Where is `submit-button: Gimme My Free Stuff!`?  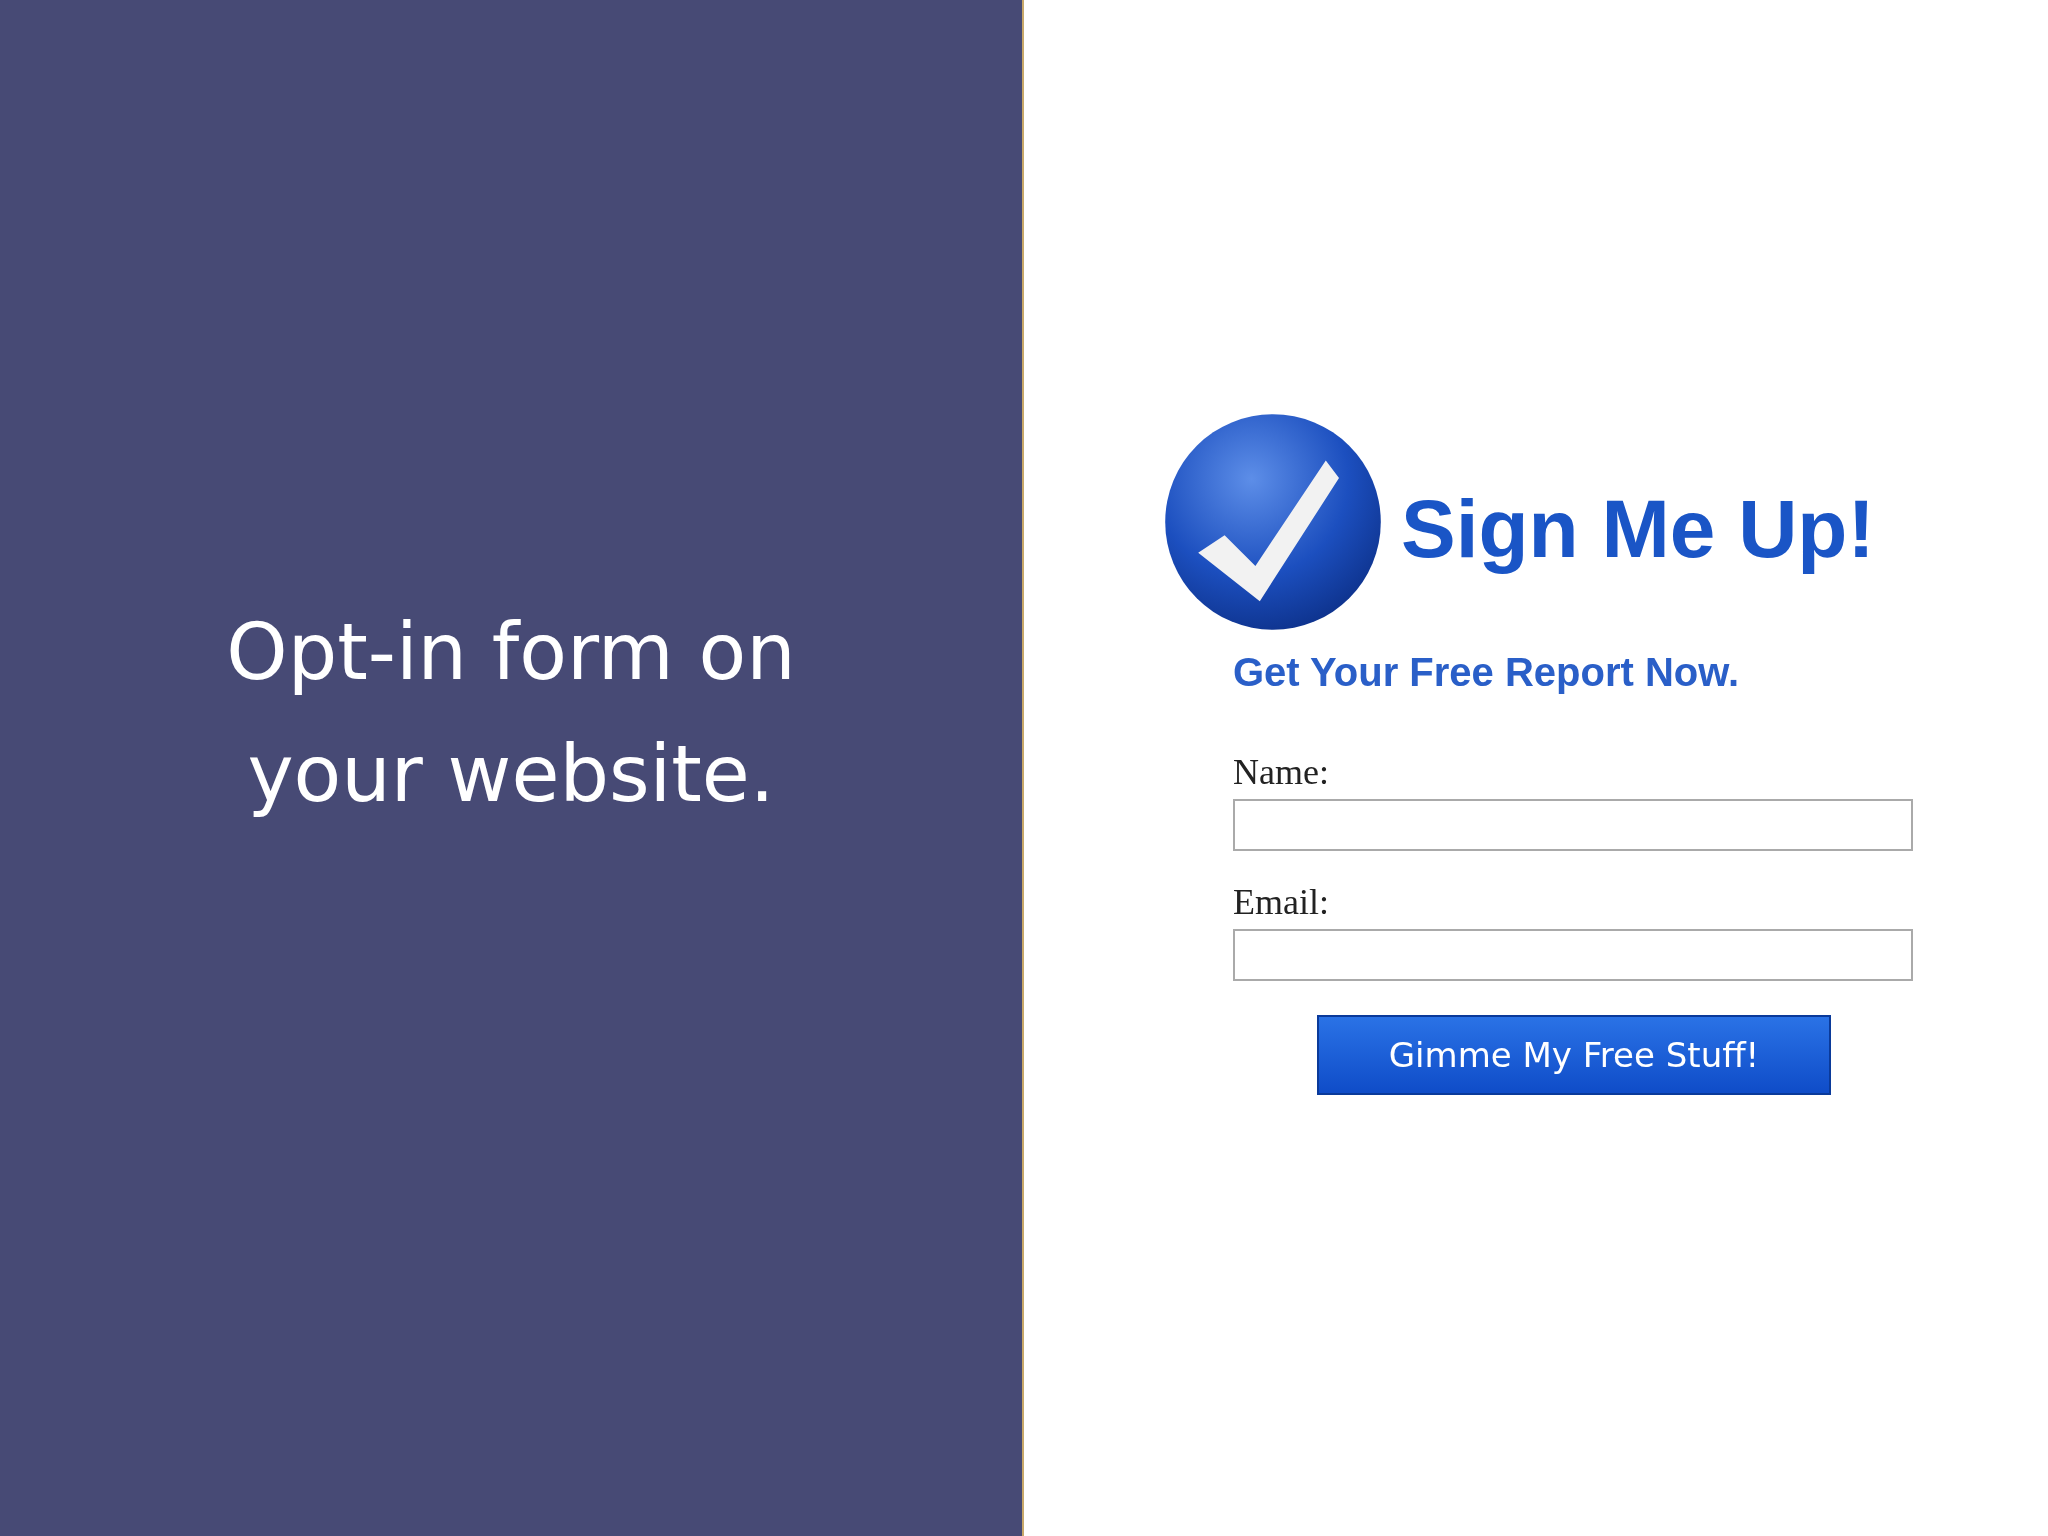
submit-button: Gimme My Free Stuff! is located at coordinates (1574, 1055).